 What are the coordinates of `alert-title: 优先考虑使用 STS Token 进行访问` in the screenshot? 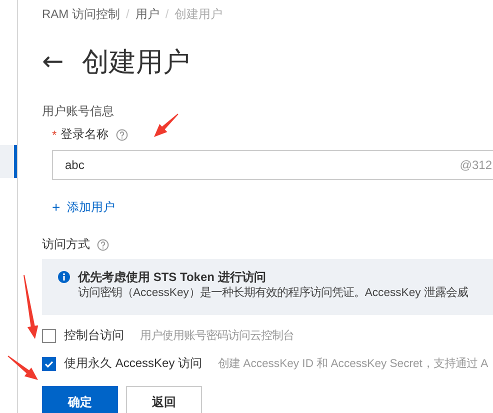 It's located at (172, 277).